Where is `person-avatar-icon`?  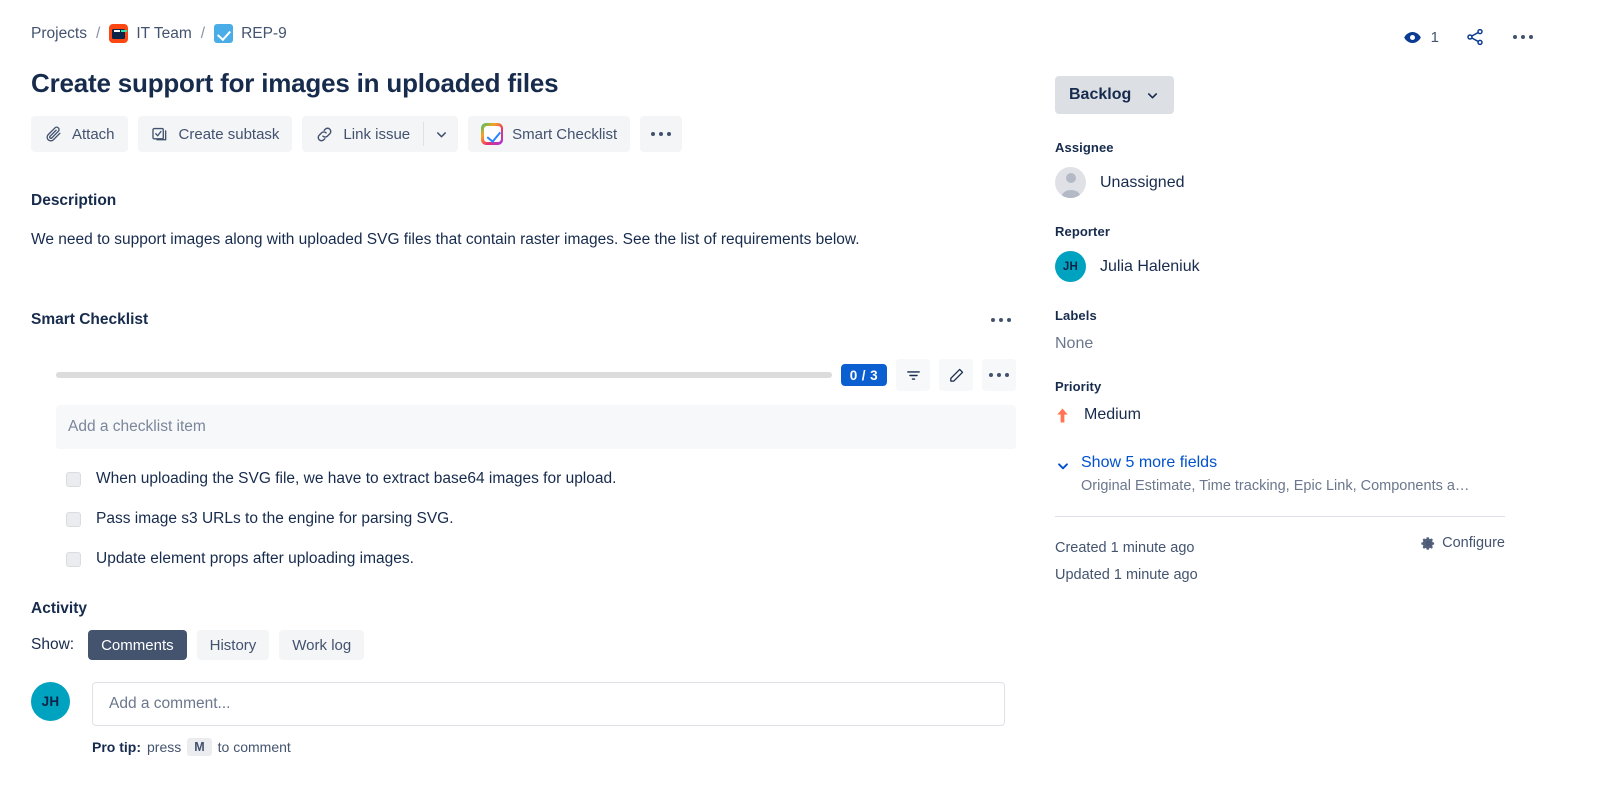 person-avatar-icon is located at coordinates (1070, 182).